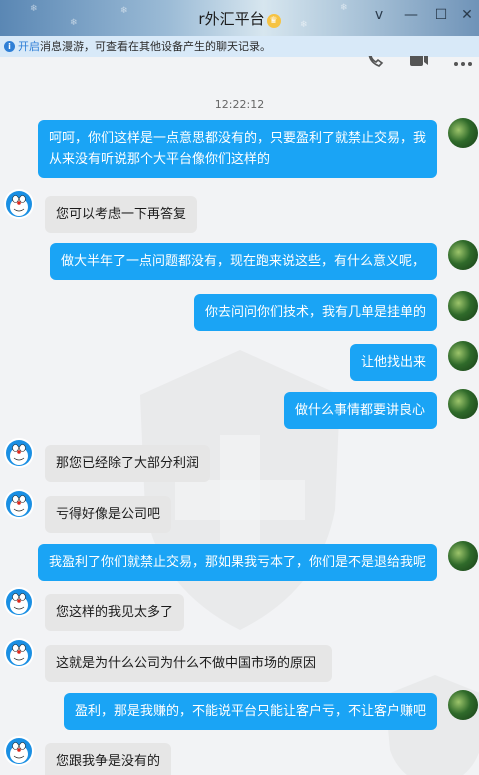 Image resolution: width=479 pixels, height=775 pixels. What do you see at coordinates (239, 104) in the screenshot?
I see `message-timestamp: 12:22:12` at bounding box center [239, 104].